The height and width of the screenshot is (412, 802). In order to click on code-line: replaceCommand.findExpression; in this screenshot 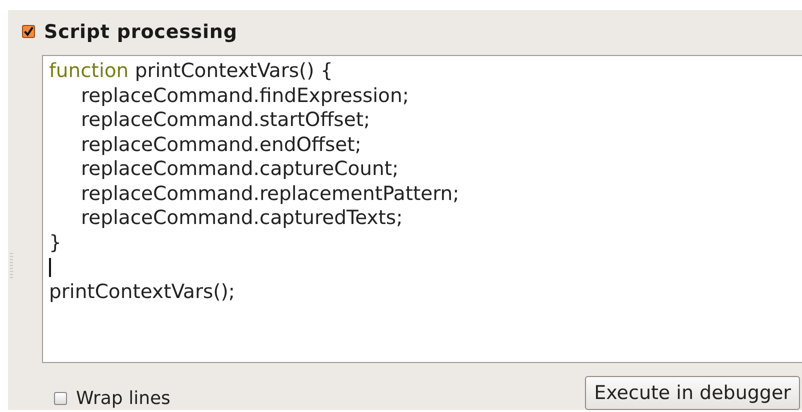, I will do `click(244, 96)`.